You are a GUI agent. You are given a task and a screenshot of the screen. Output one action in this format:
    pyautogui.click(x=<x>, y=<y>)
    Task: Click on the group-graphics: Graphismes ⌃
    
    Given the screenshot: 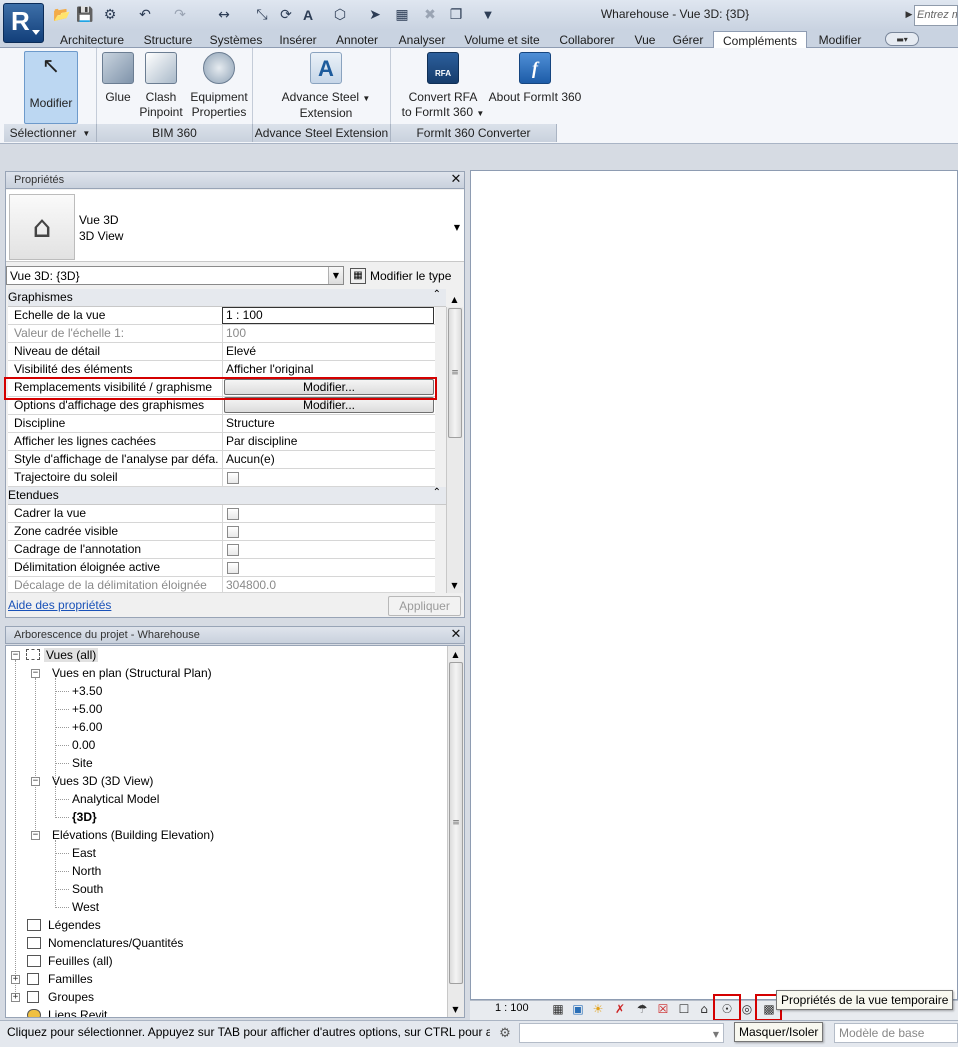 What is the action you would take?
    pyautogui.click(x=227, y=298)
    